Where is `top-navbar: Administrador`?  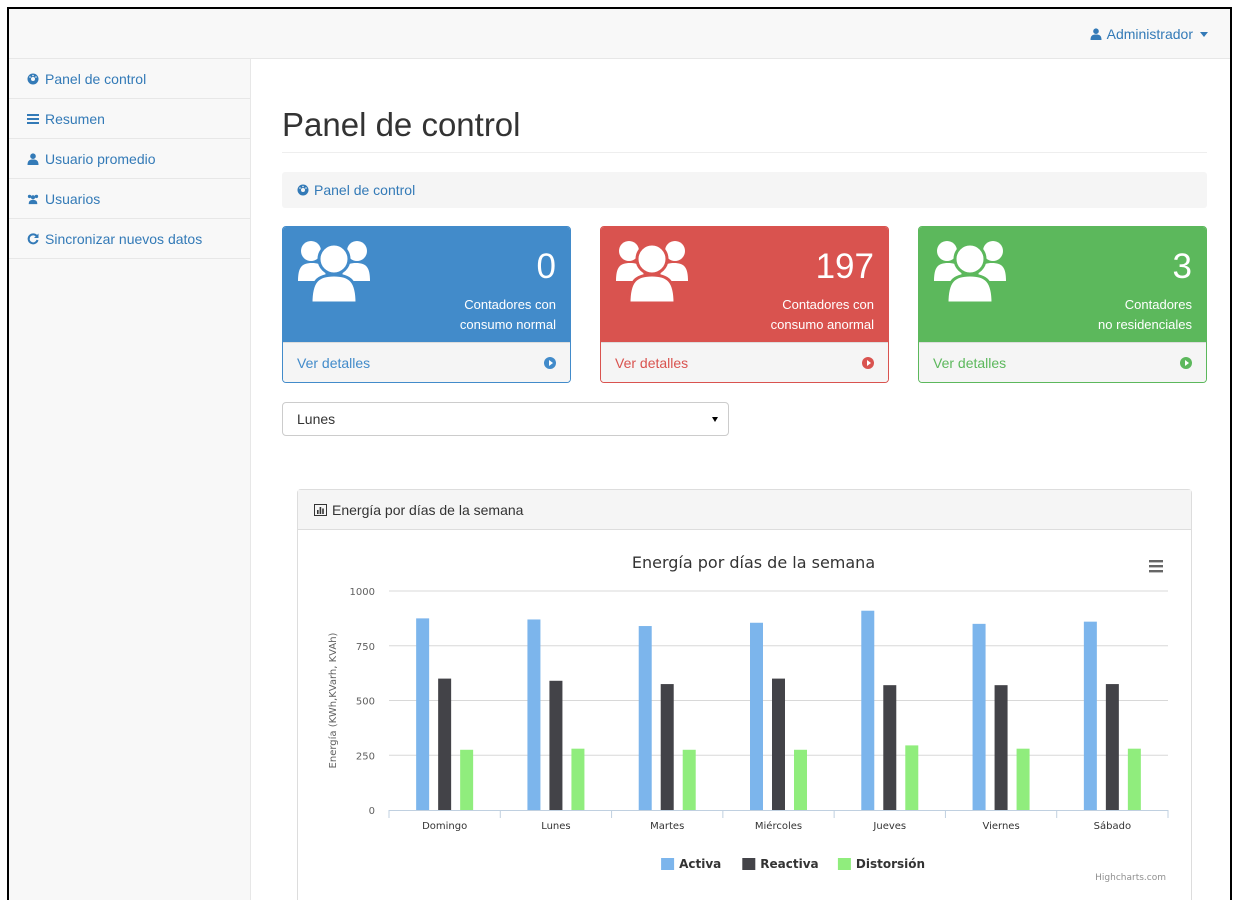 top-navbar: Administrador is located at coordinates (619, 34).